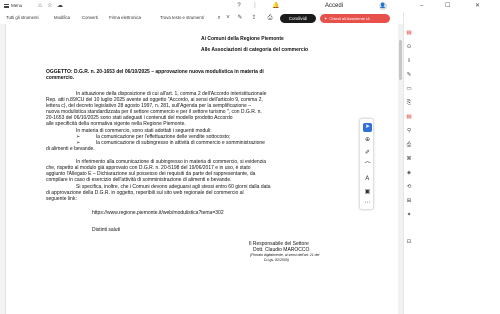 The width and height of the screenshot is (500, 314). What do you see at coordinates (298, 18) in the screenshot?
I see `share-button: Condividi` at bounding box center [298, 18].